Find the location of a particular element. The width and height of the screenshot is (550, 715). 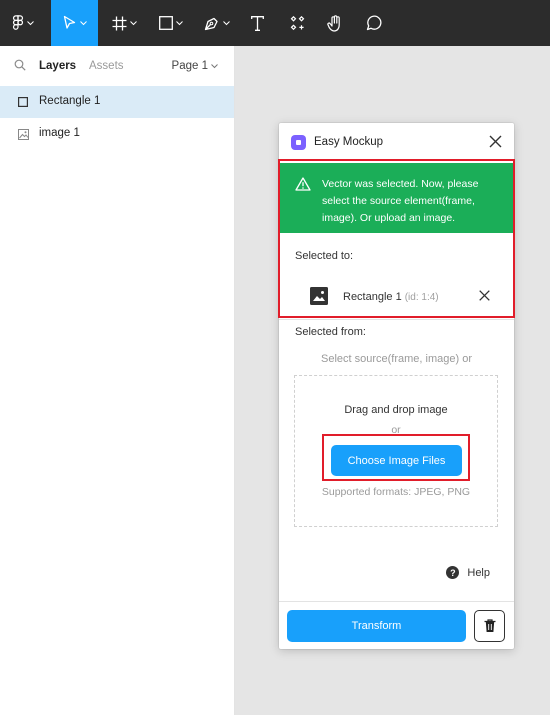

help-link: ? Help is located at coordinates (468, 572).